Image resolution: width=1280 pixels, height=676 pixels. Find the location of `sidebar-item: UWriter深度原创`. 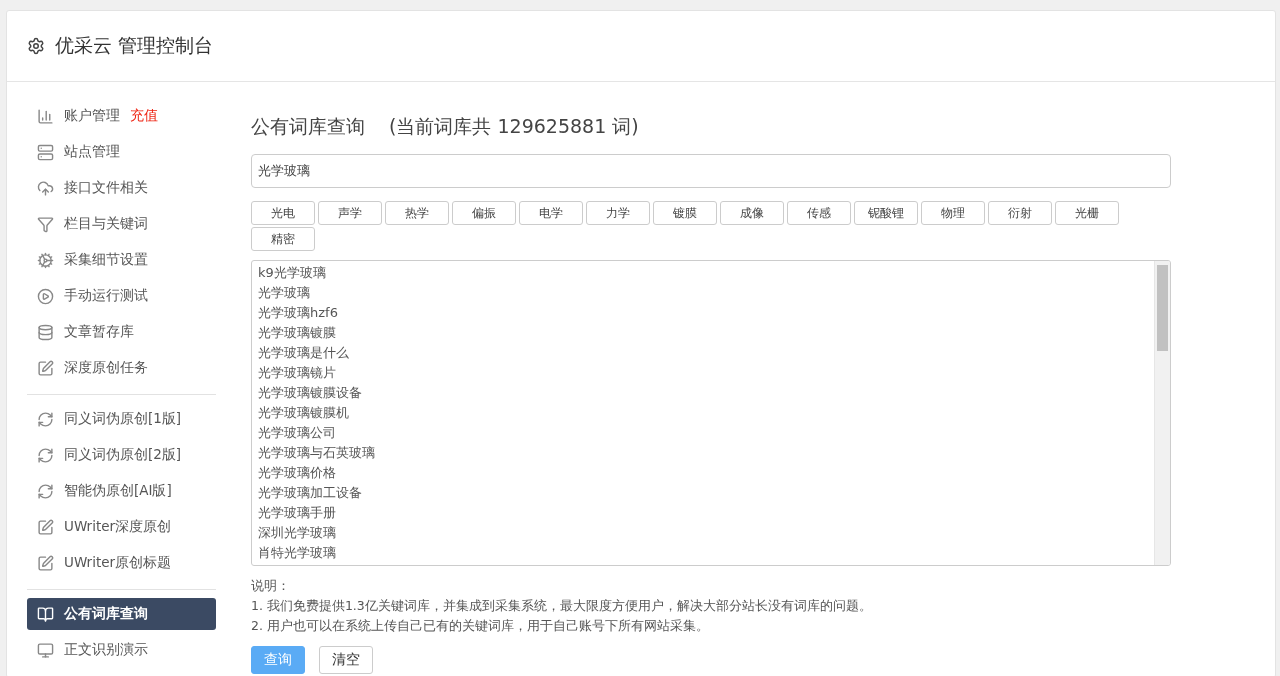

sidebar-item: UWriter深度原创 is located at coordinates (121, 527).